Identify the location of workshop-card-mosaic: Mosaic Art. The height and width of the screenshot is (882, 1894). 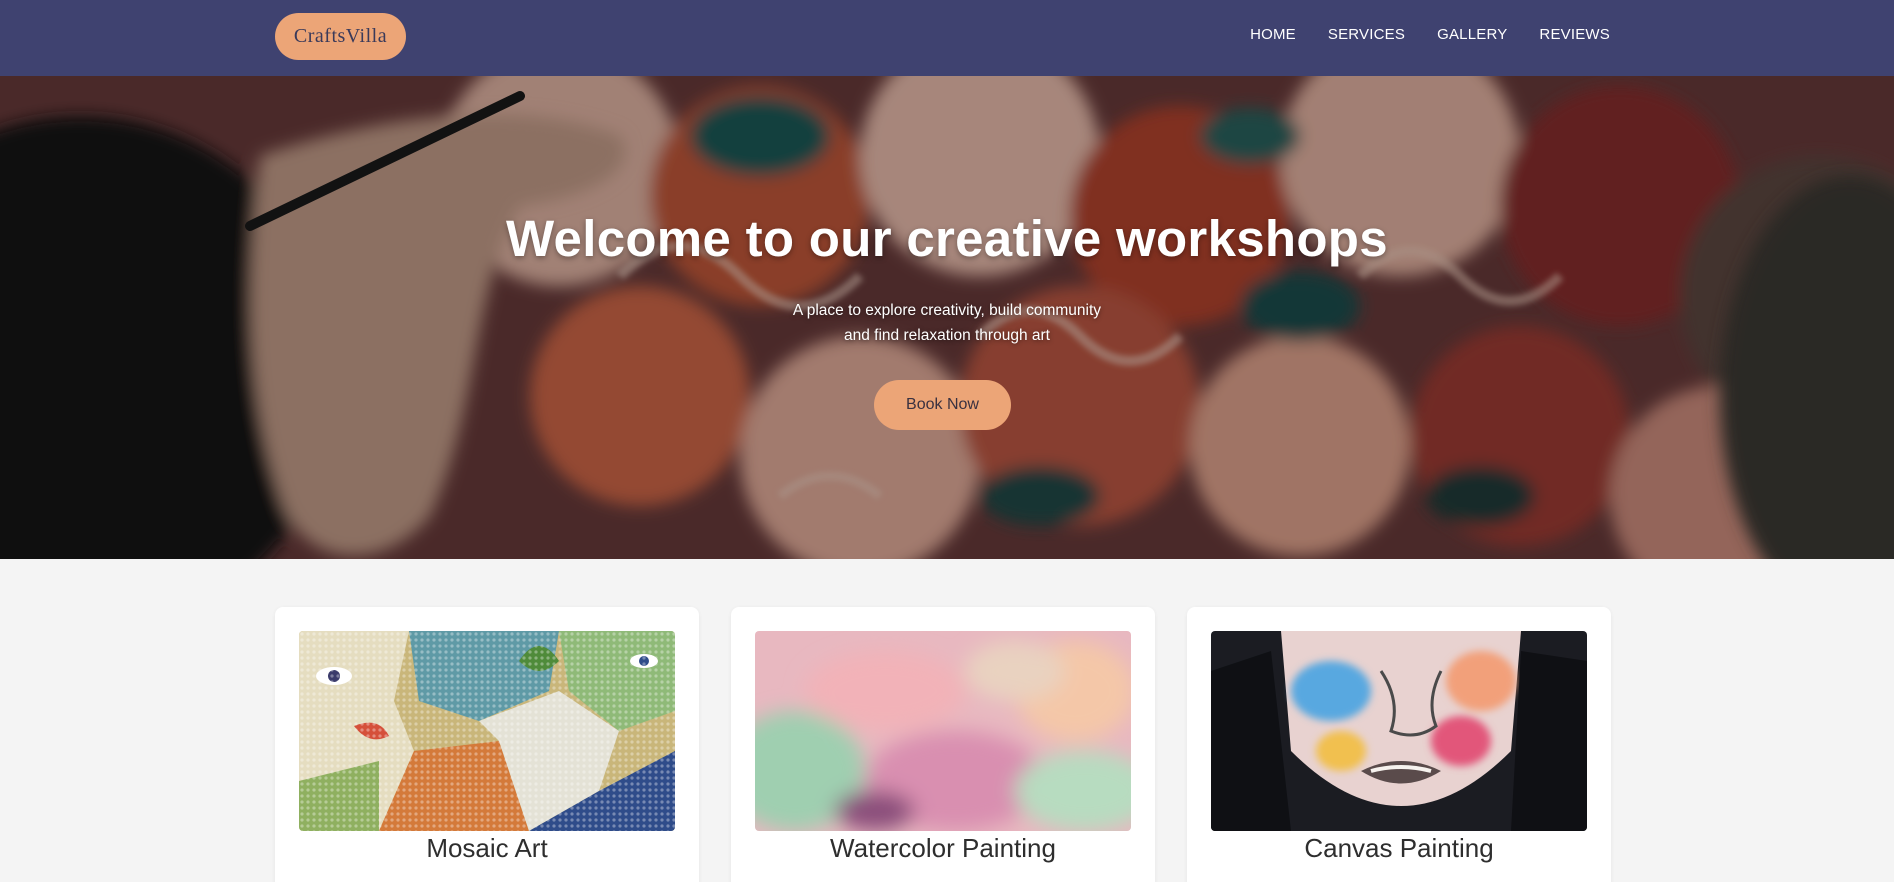
(487, 744).